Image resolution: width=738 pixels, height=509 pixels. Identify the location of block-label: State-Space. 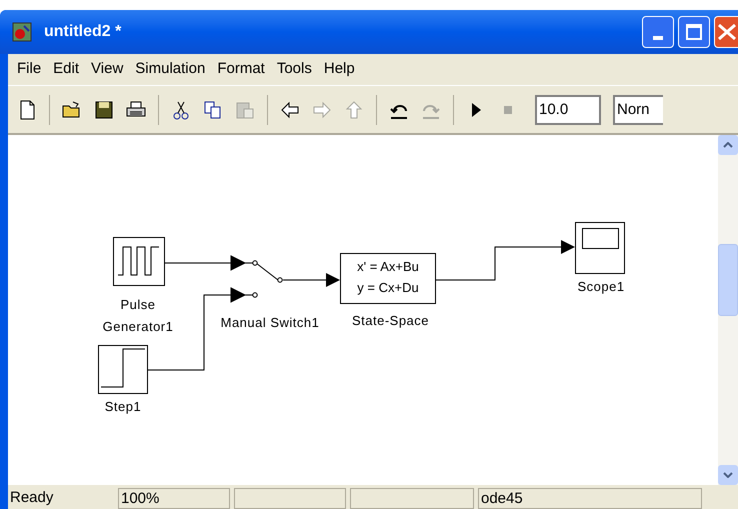
(390, 321).